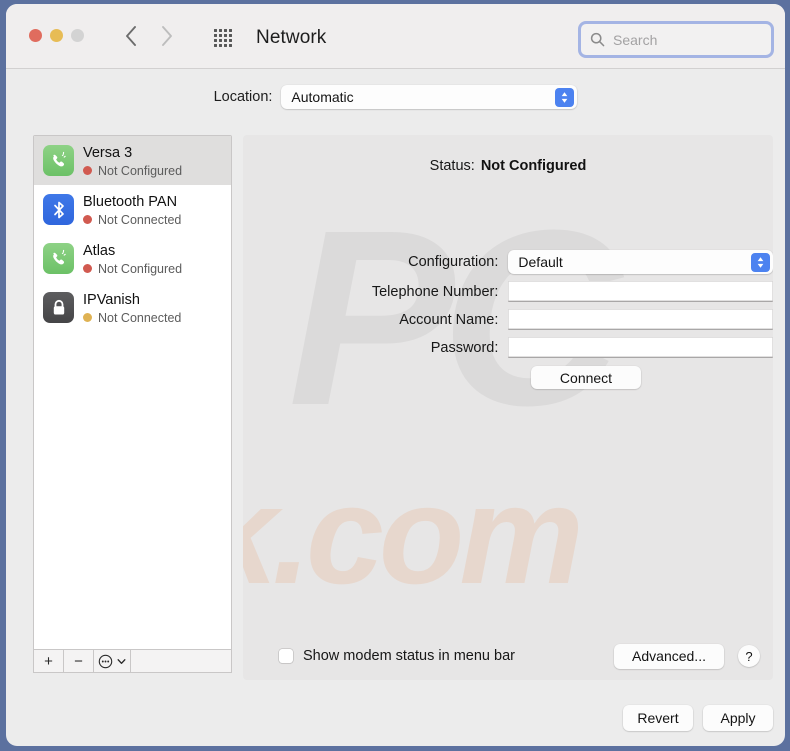 This screenshot has height=751, width=790. I want to click on help-button: ?, so click(749, 656).